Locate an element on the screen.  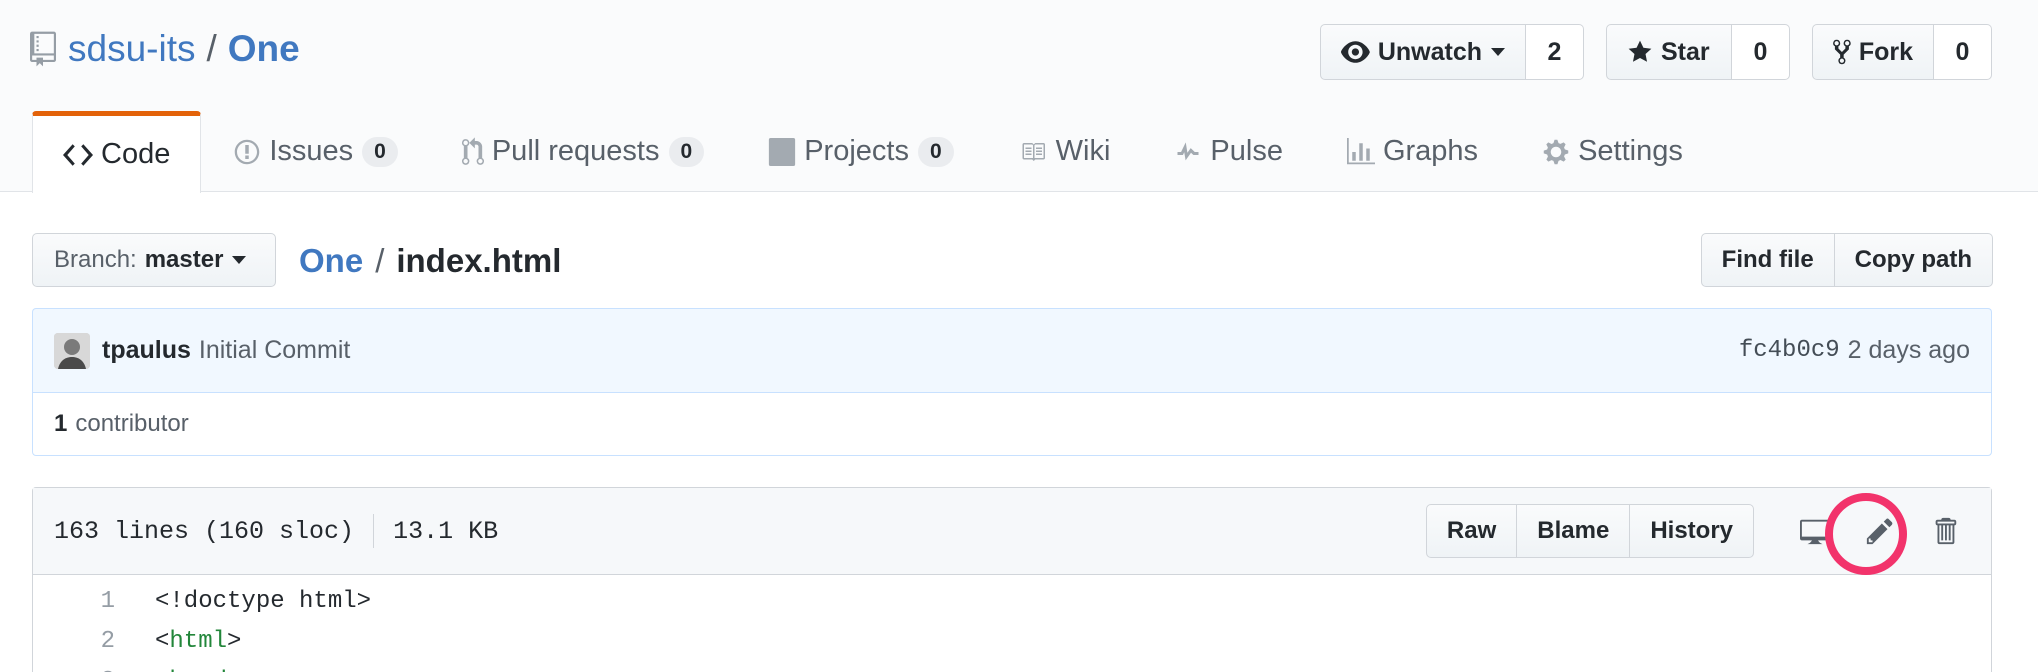
avatar is located at coordinates (72, 350).